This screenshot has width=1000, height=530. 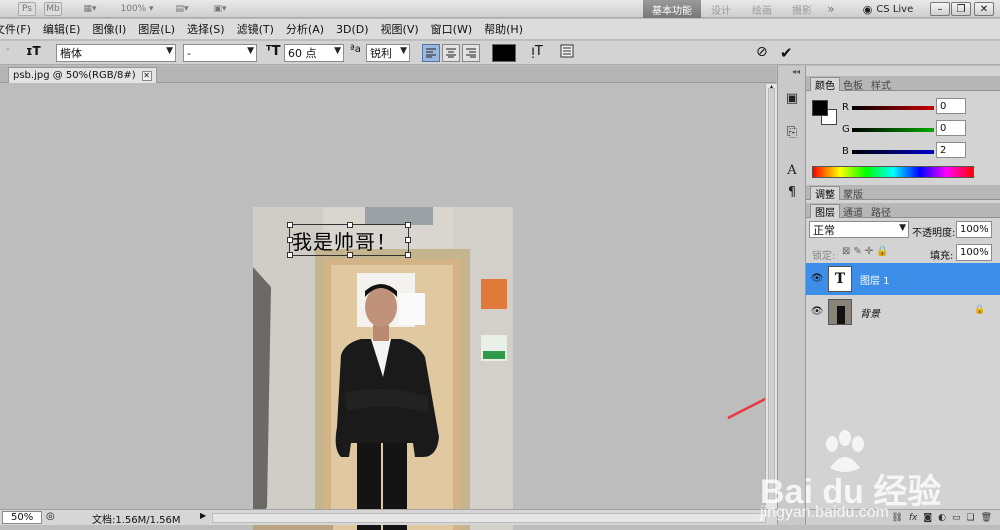 What do you see at coordinates (764, 53) in the screenshot?
I see `cancel-edits-icon: ⊘` at bounding box center [764, 53].